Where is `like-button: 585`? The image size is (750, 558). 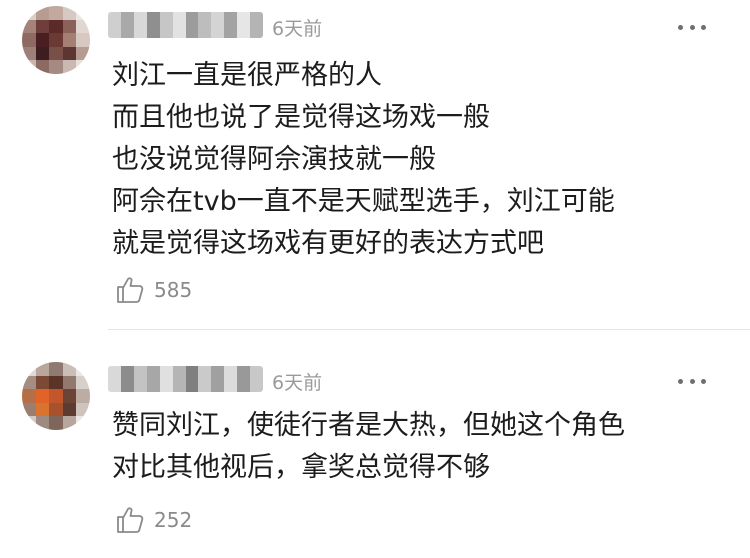 like-button: 585 is located at coordinates (153, 290).